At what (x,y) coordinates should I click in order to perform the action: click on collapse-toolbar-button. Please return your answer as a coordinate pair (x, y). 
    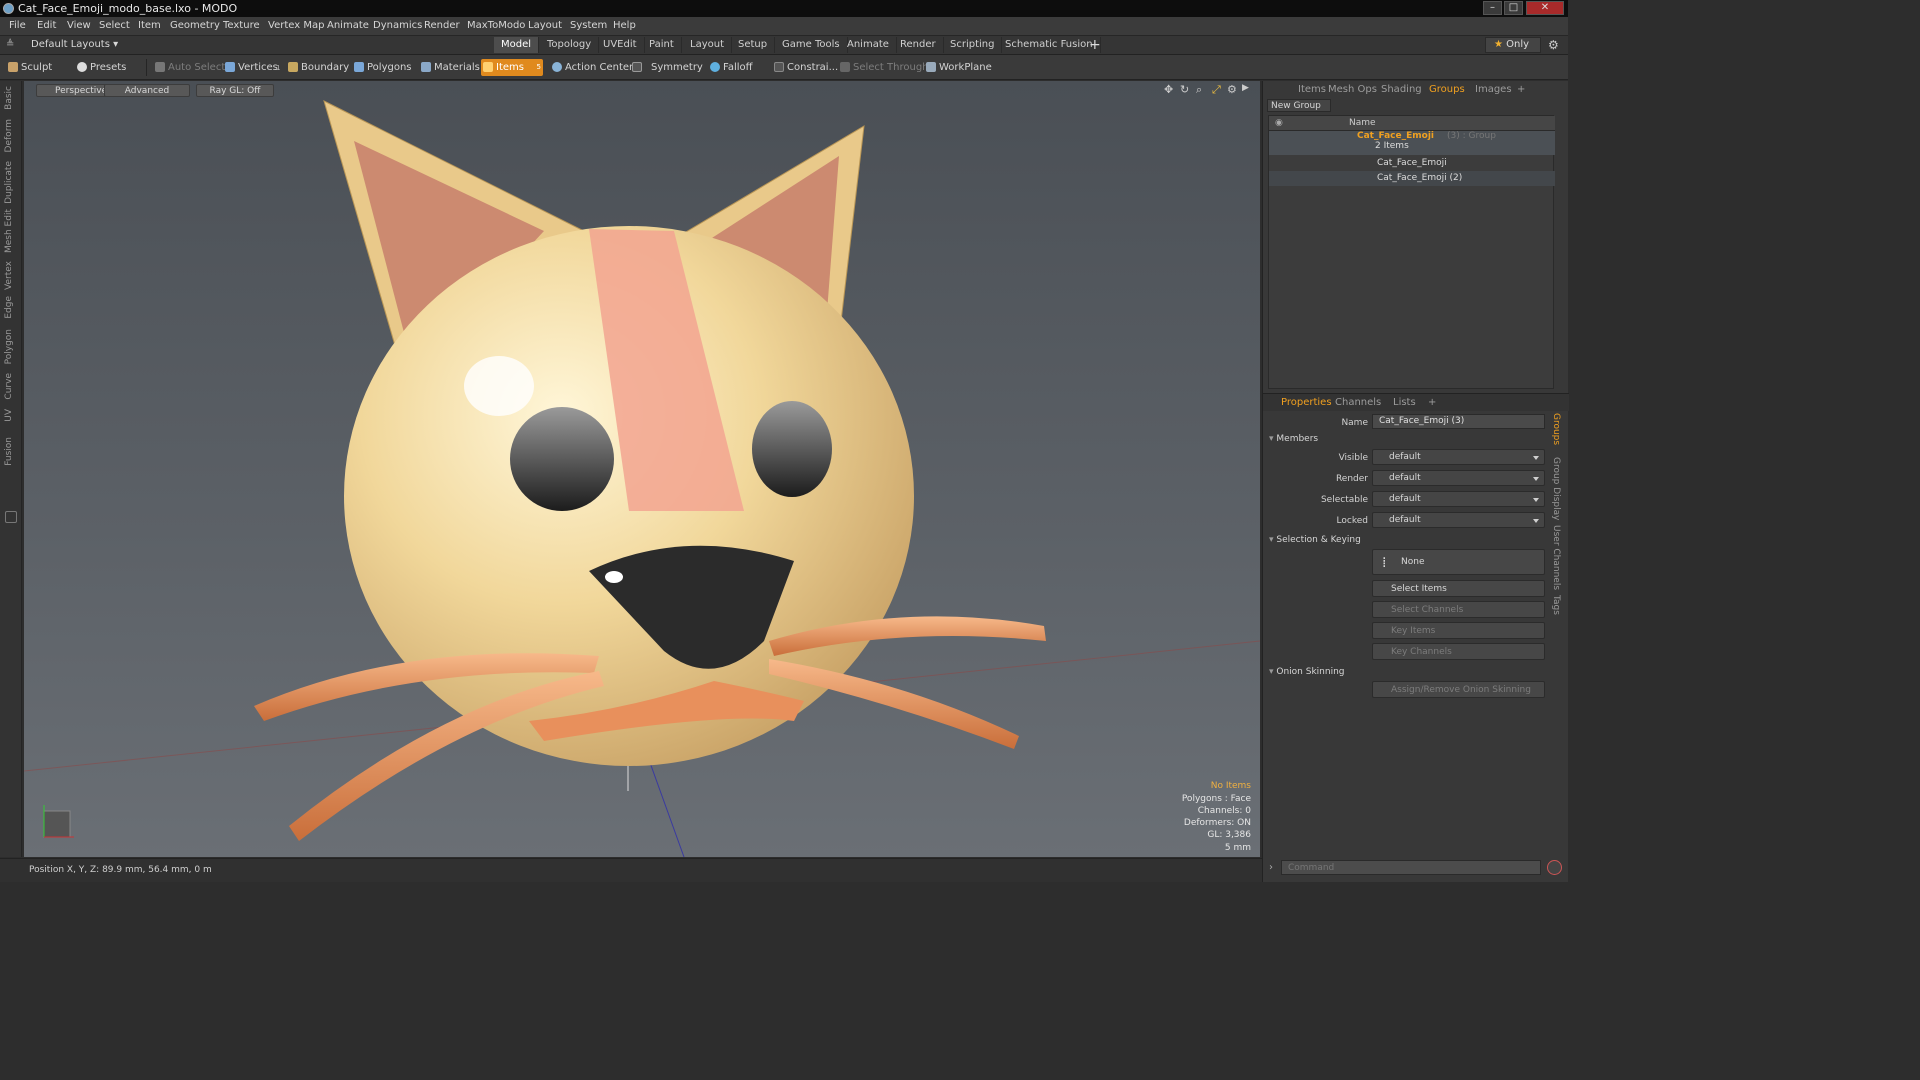
    Looking at the image, I should click on (11, 517).